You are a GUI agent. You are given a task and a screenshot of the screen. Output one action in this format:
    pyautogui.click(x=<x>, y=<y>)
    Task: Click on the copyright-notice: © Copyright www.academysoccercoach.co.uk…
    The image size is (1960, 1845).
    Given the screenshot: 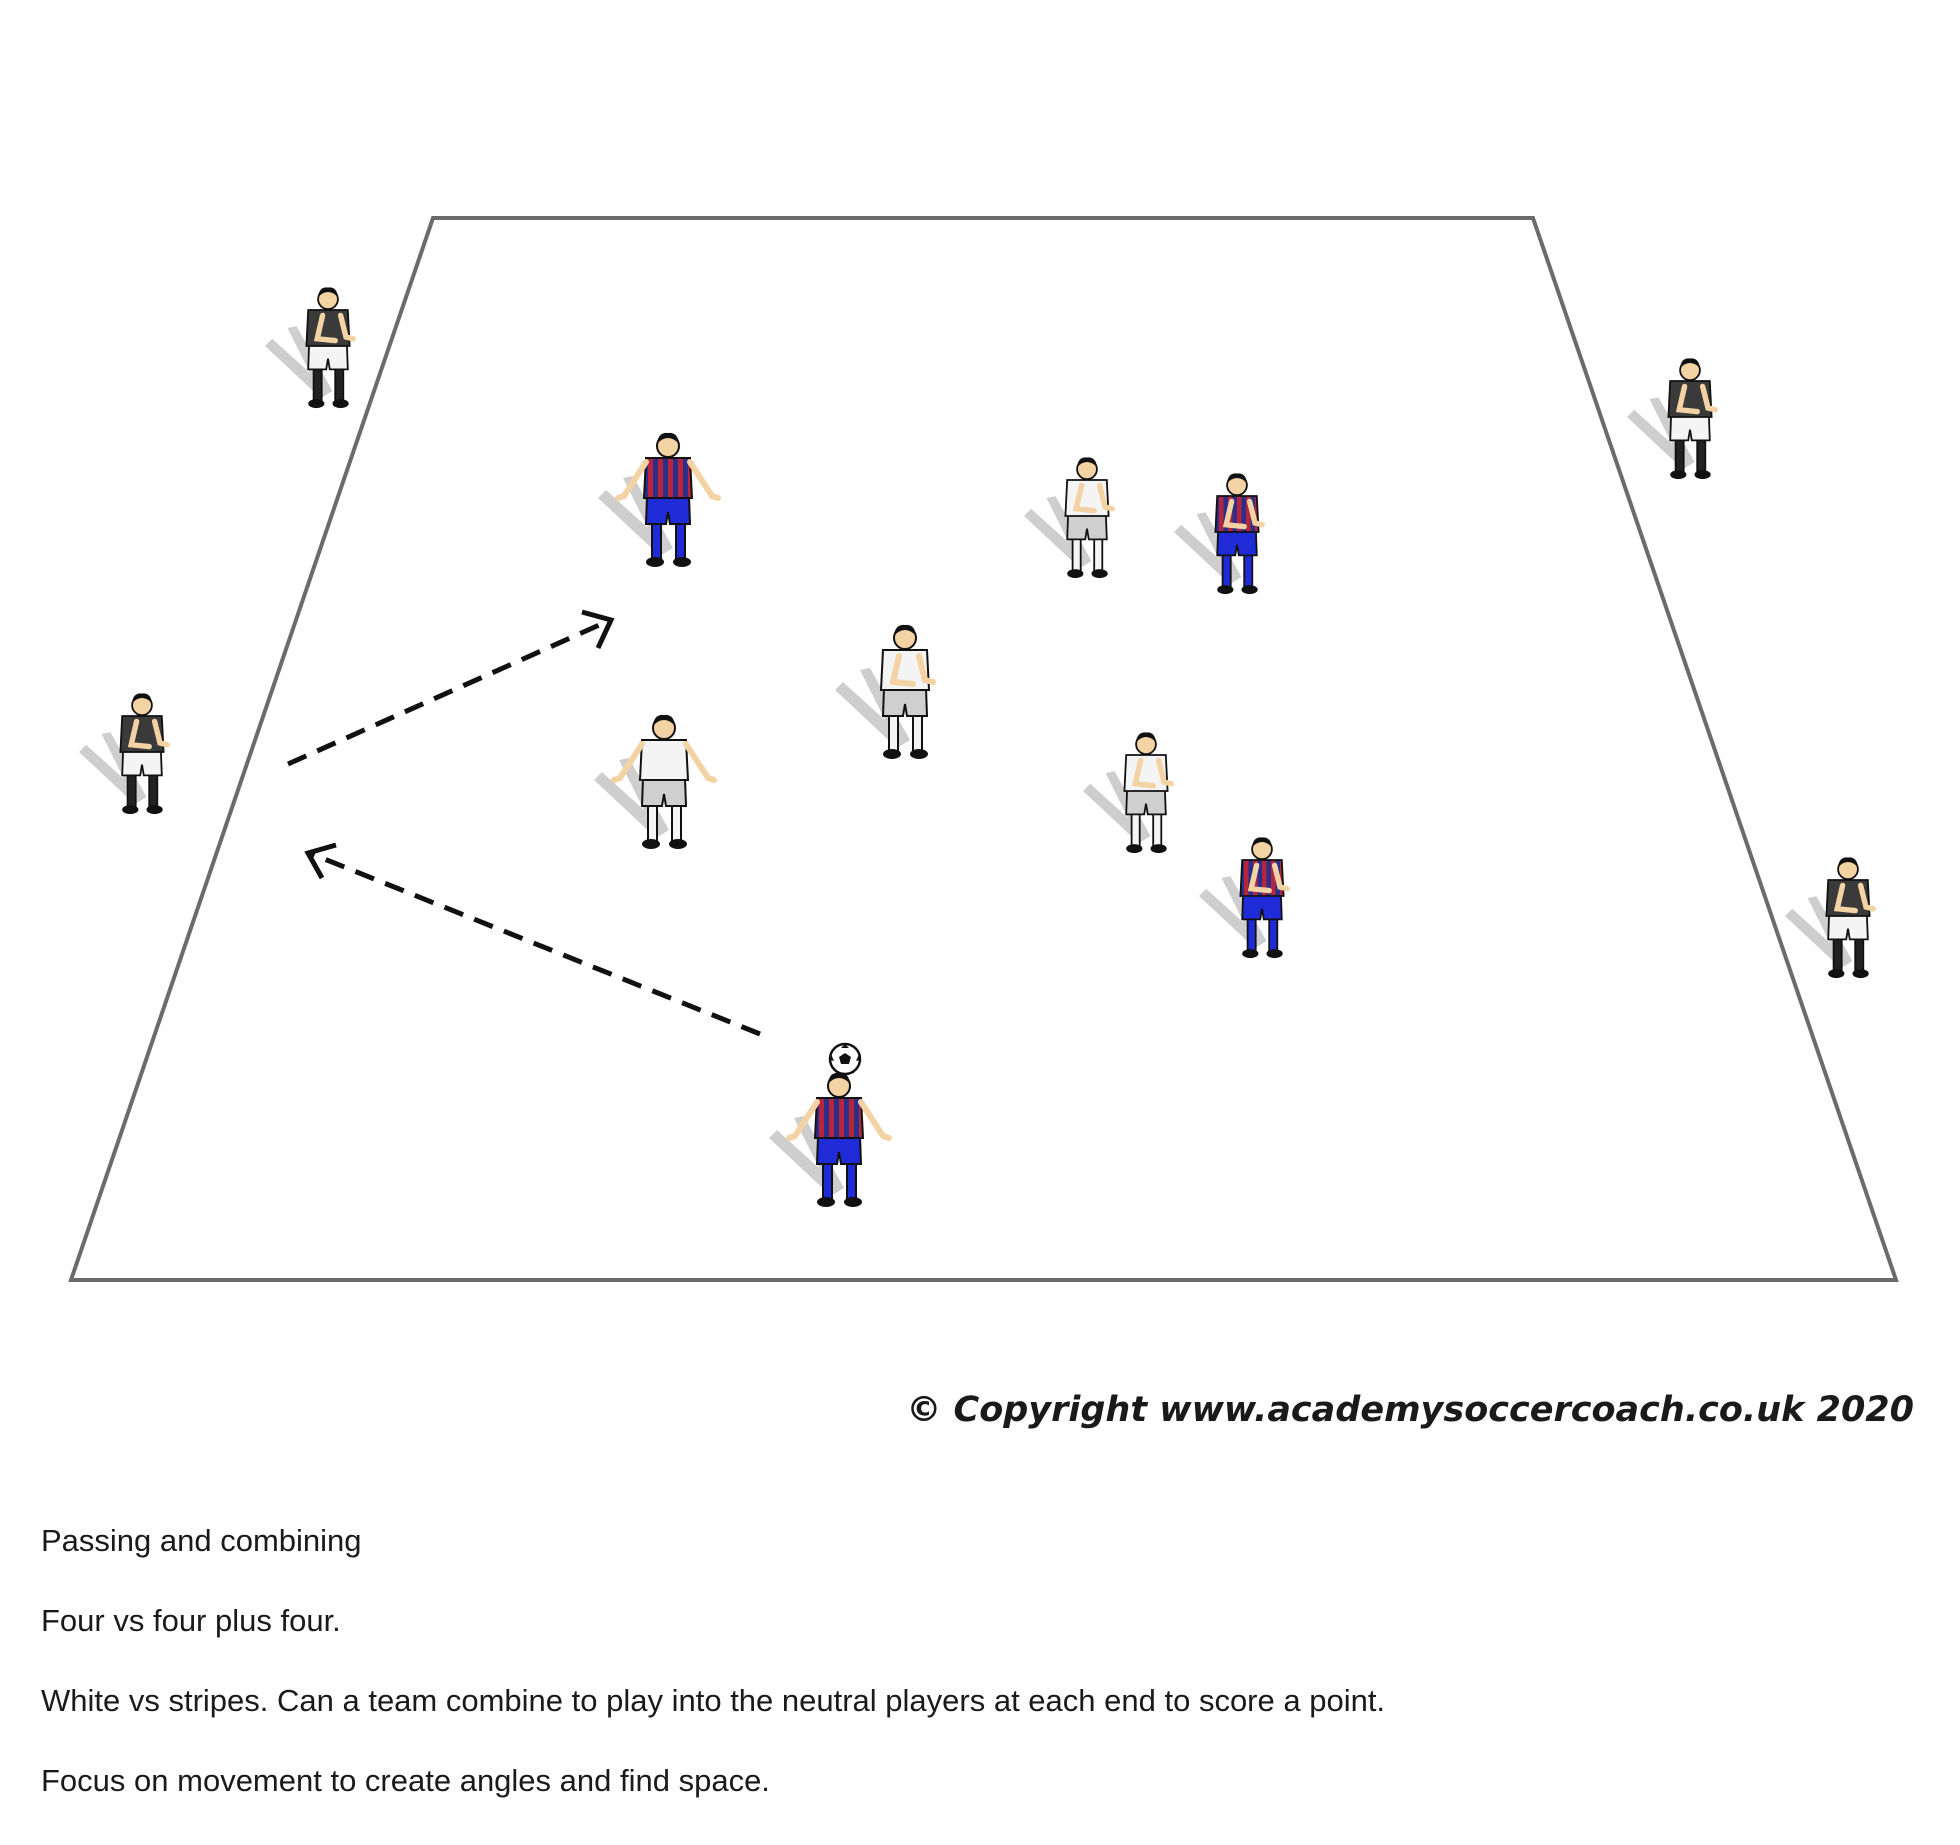 What is the action you would take?
    pyautogui.click(x=1410, y=1410)
    